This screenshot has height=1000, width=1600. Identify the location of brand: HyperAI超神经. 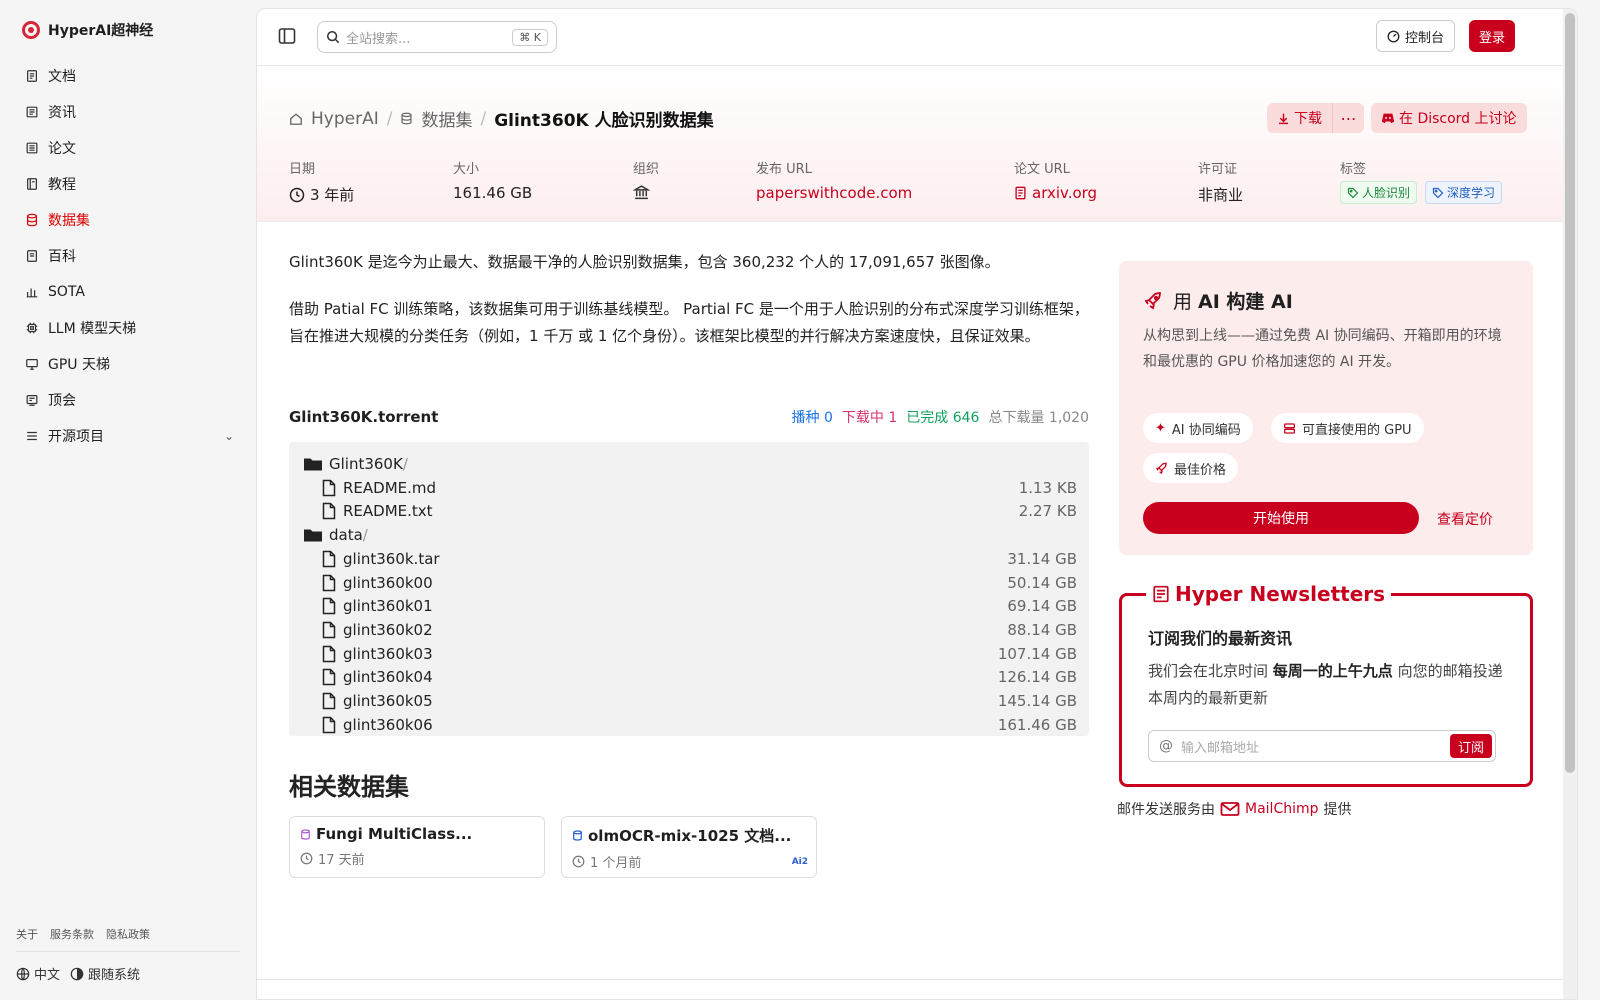
(87, 30).